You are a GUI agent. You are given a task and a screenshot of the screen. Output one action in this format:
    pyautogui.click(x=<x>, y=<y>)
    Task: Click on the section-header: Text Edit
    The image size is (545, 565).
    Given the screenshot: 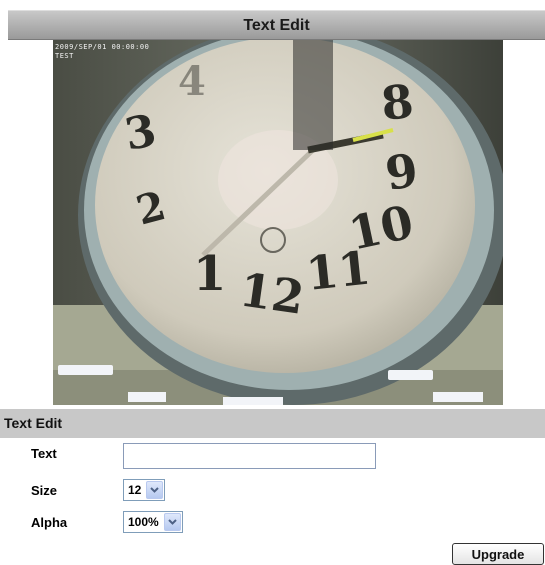 What is the action you would take?
    pyautogui.click(x=272, y=423)
    